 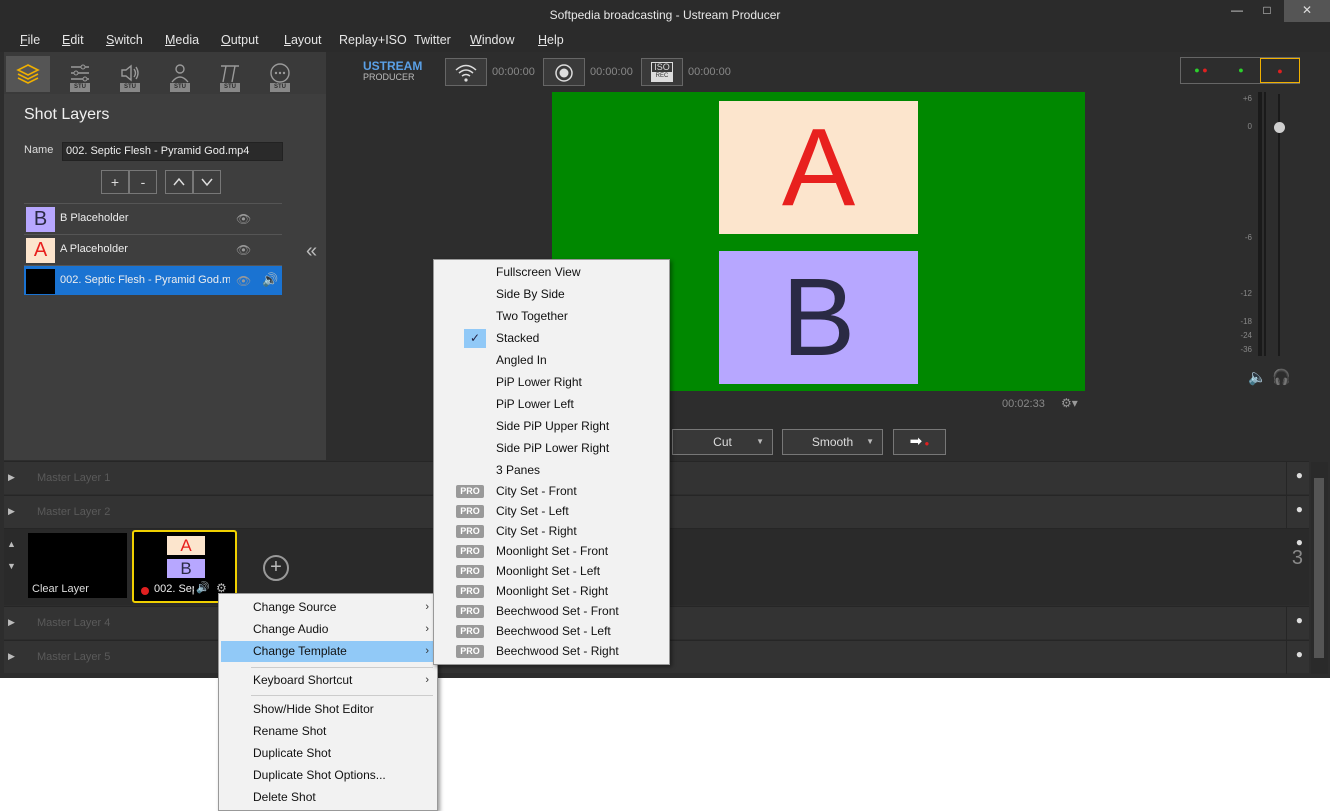 What do you see at coordinates (1307, 11) in the screenshot?
I see `close-button: ✕` at bounding box center [1307, 11].